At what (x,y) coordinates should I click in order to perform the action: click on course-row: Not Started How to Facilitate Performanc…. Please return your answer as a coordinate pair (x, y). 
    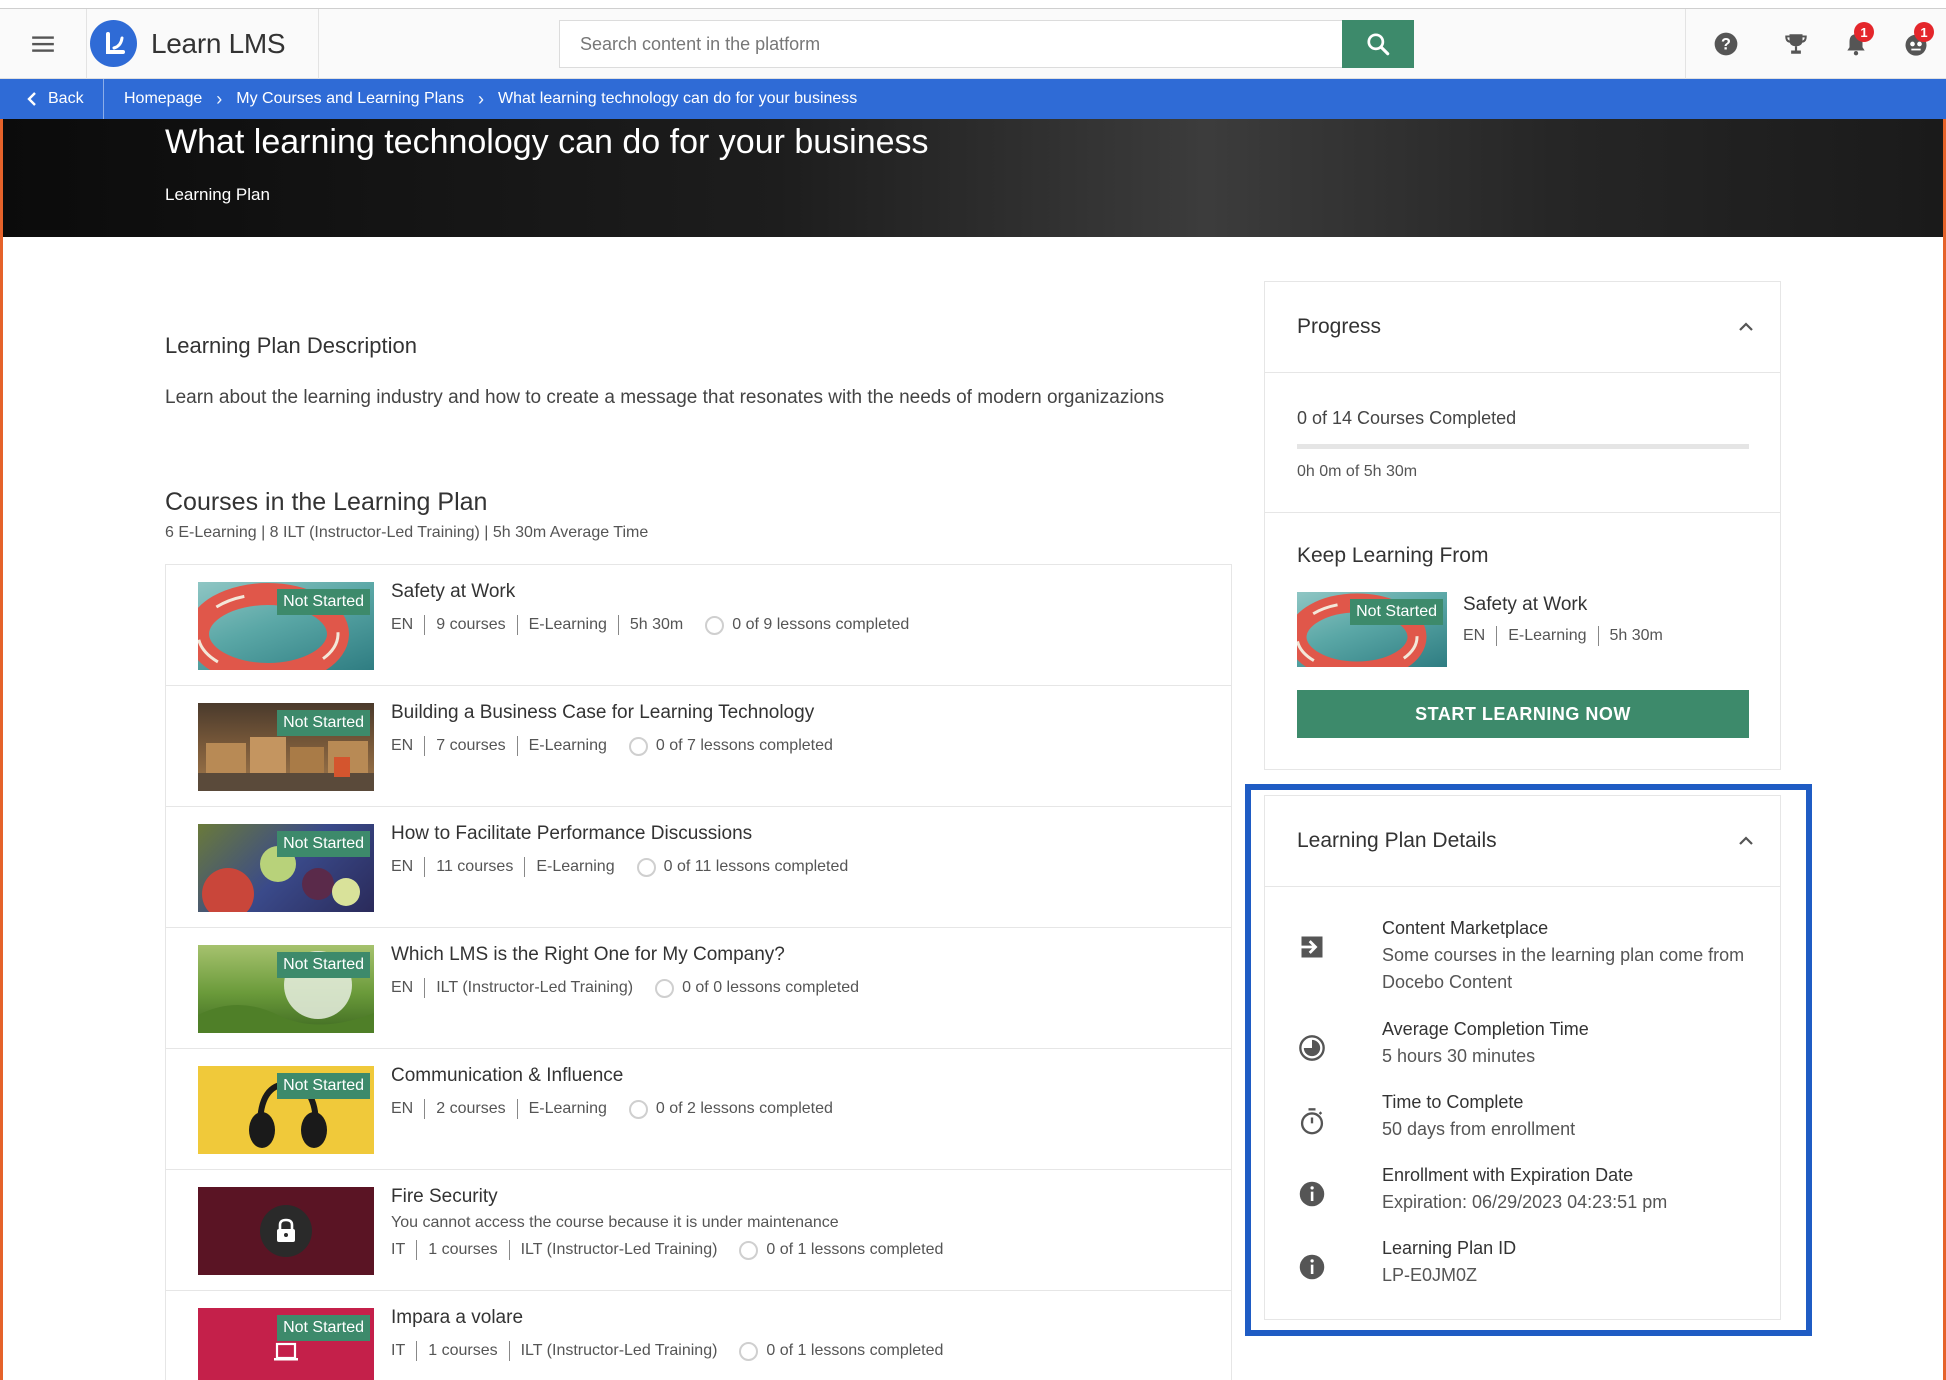
    Looking at the image, I should click on (698, 867).